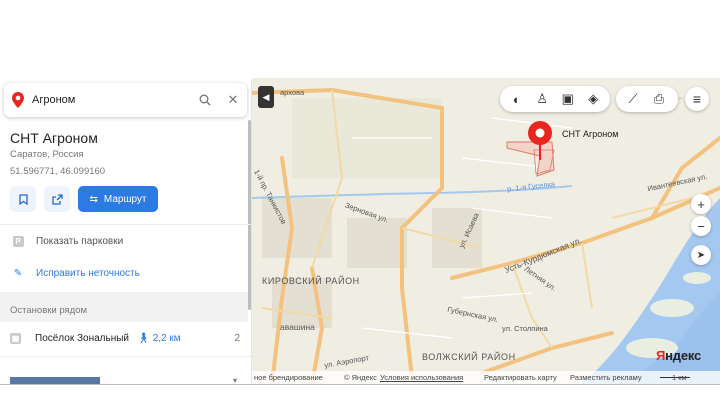 The image size is (720, 404). Describe the element at coordinates (701, 226) in the screenshot. I see `zoom-out-icon: −` at that location.